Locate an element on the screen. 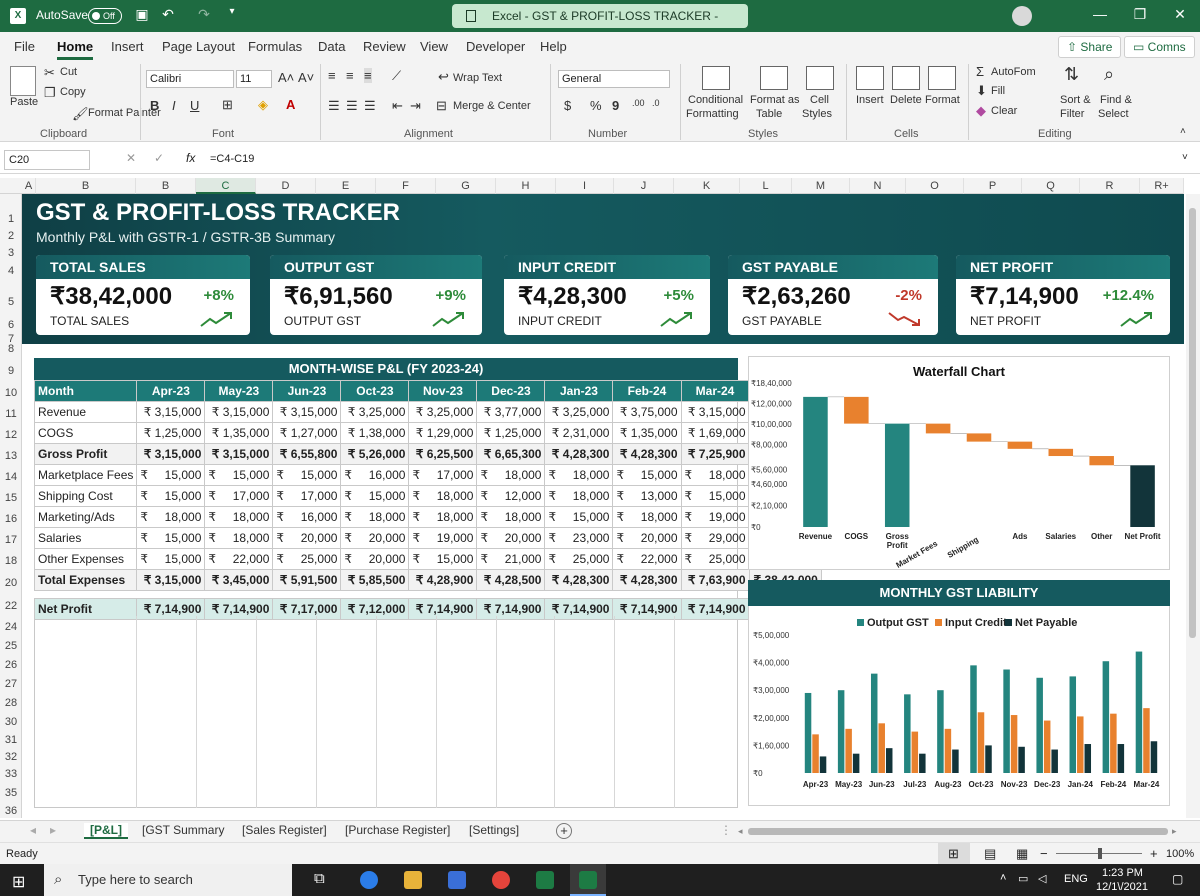 This screenshot has height=896, width=1200. table-cell: ₹ 7,63,900 is located at coordinates (715, 580).